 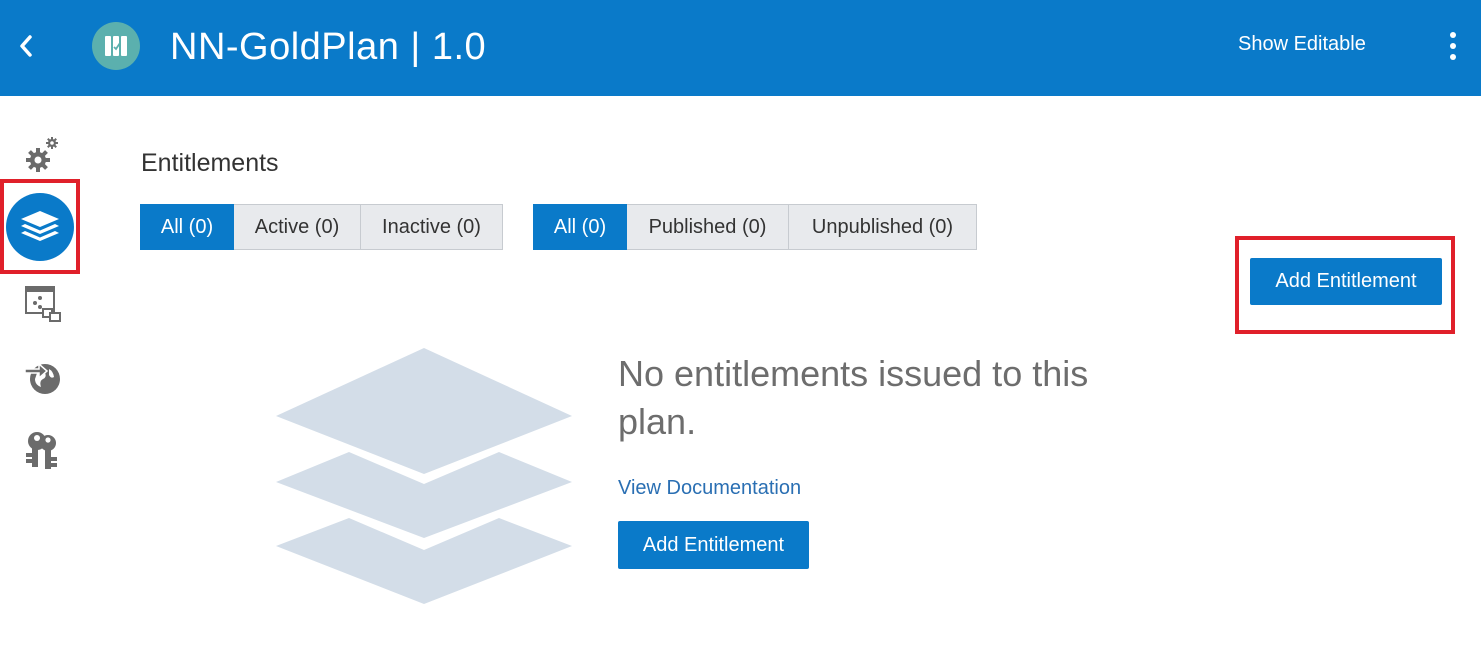 I want to click on plan-logo, so click(x=116, y=46).